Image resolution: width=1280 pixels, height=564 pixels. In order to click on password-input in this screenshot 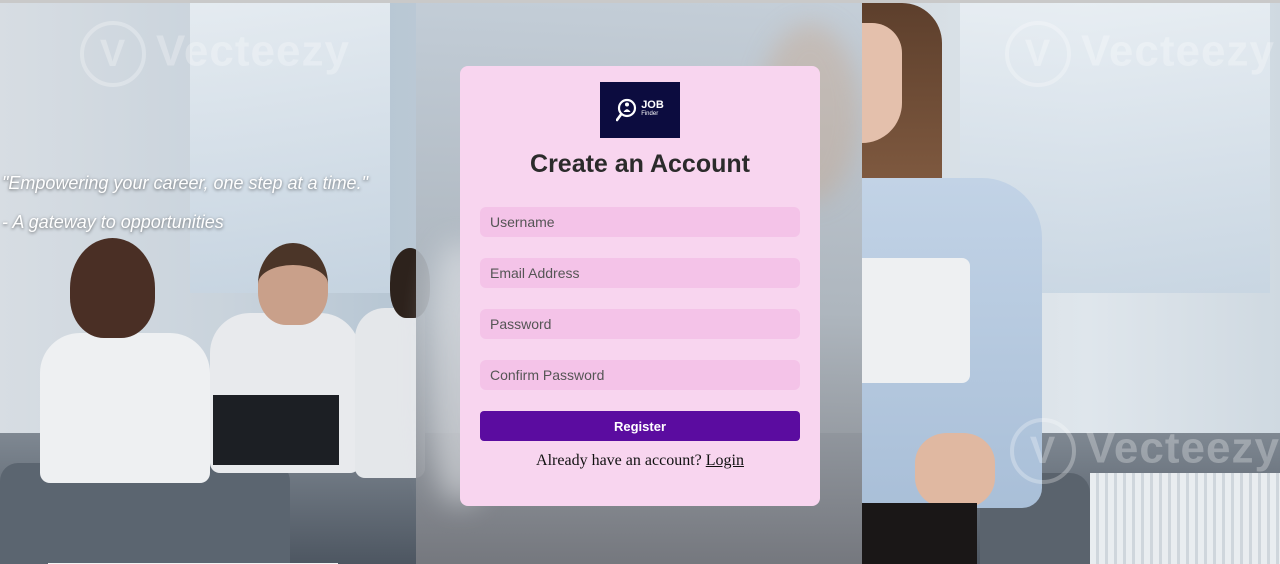, I will do `click(640, 324)`.